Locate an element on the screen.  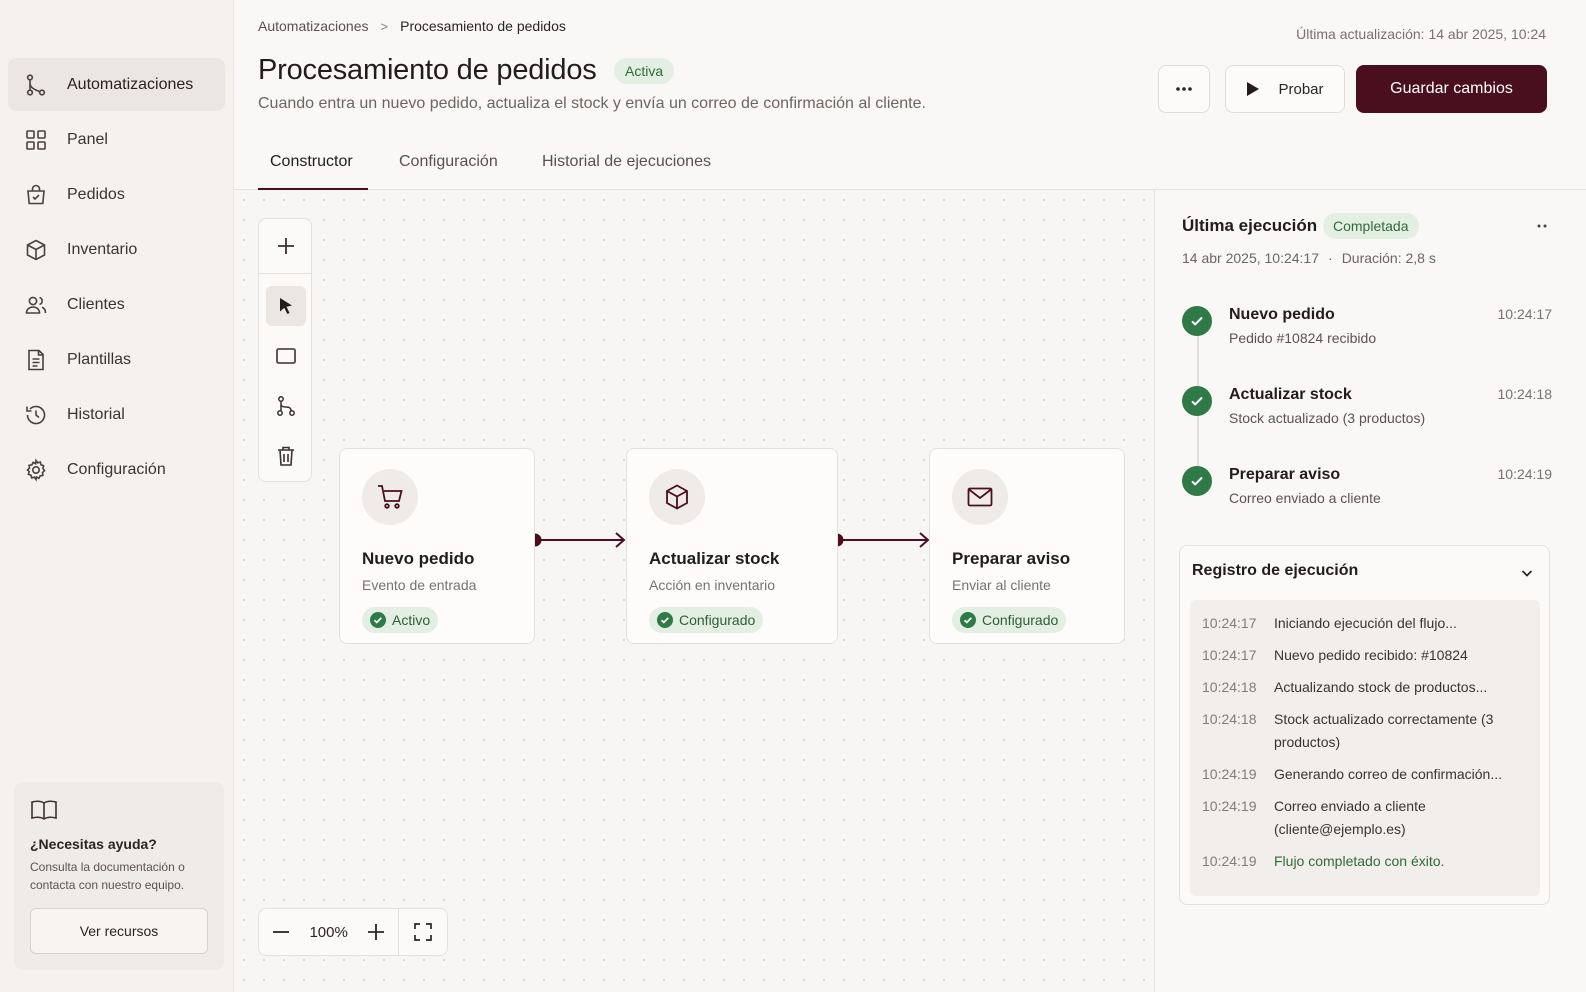
chevron-down-icon is located at coordinates (1527, 573).